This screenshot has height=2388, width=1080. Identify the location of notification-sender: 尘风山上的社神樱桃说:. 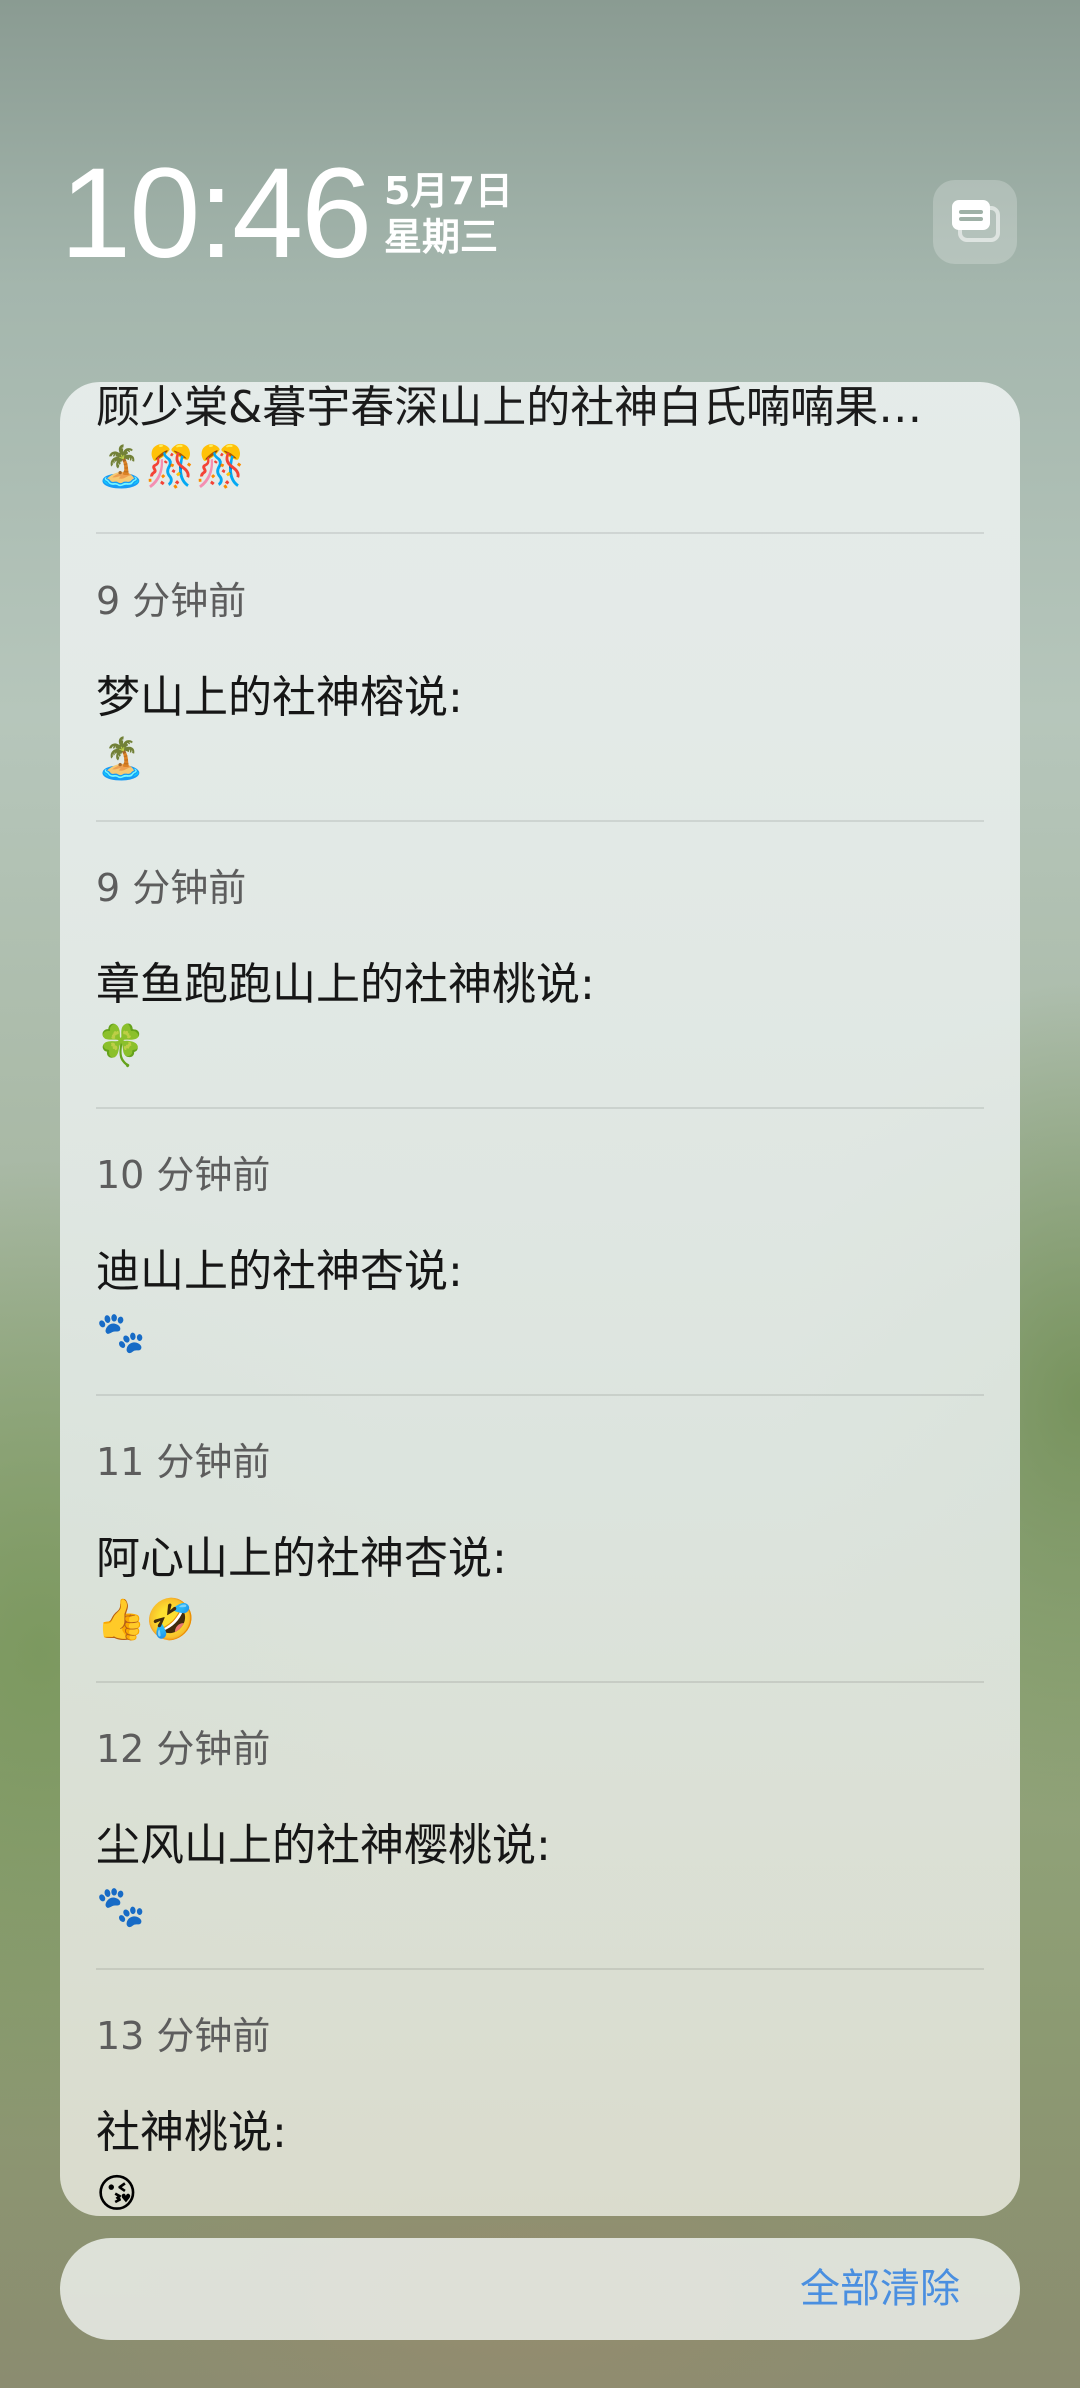
(323, 1845).